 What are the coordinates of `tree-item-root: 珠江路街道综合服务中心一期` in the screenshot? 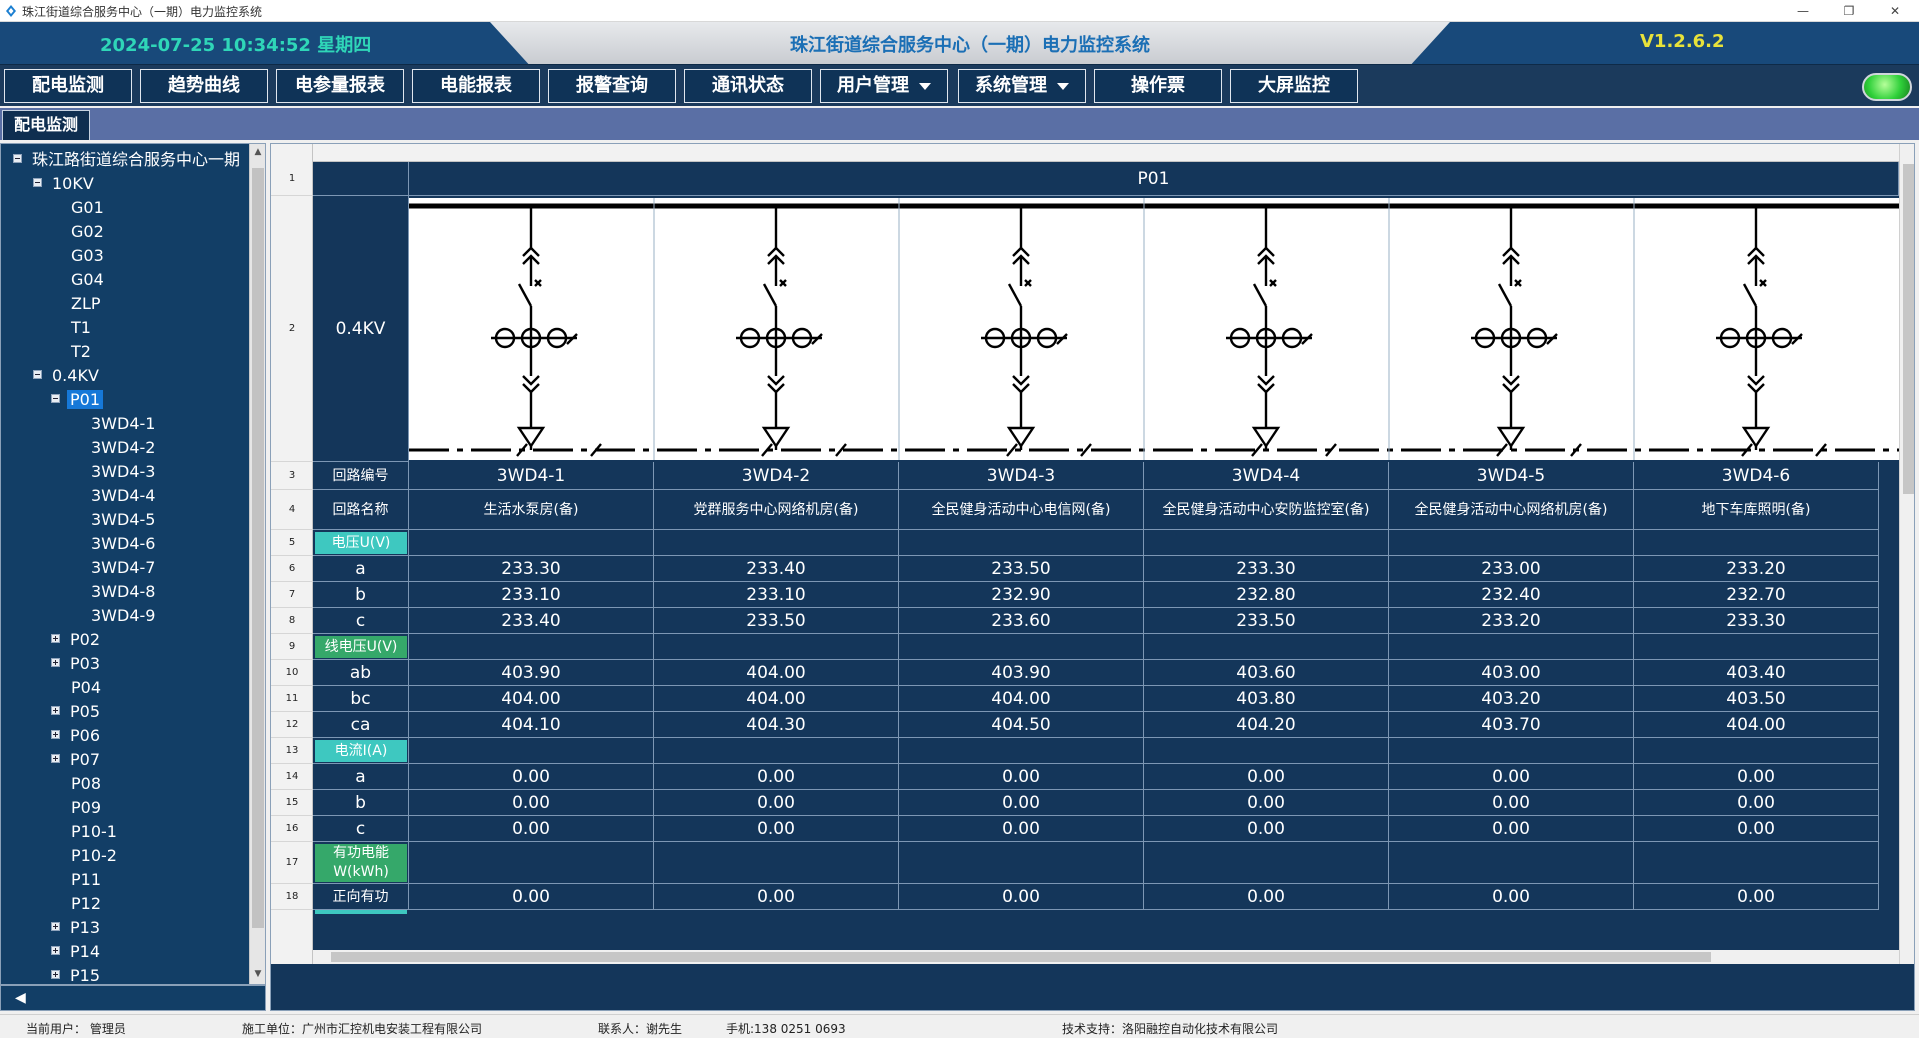 It's located at (128, 160).